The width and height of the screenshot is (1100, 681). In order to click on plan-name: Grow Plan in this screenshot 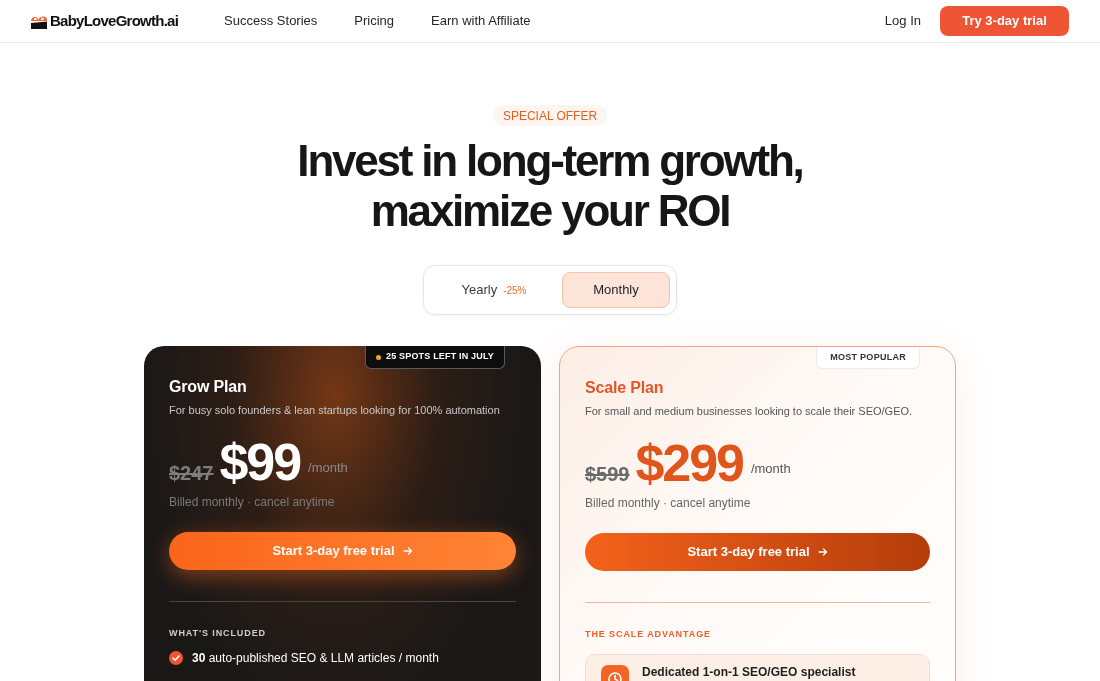, I will do `click(208, 387)`.